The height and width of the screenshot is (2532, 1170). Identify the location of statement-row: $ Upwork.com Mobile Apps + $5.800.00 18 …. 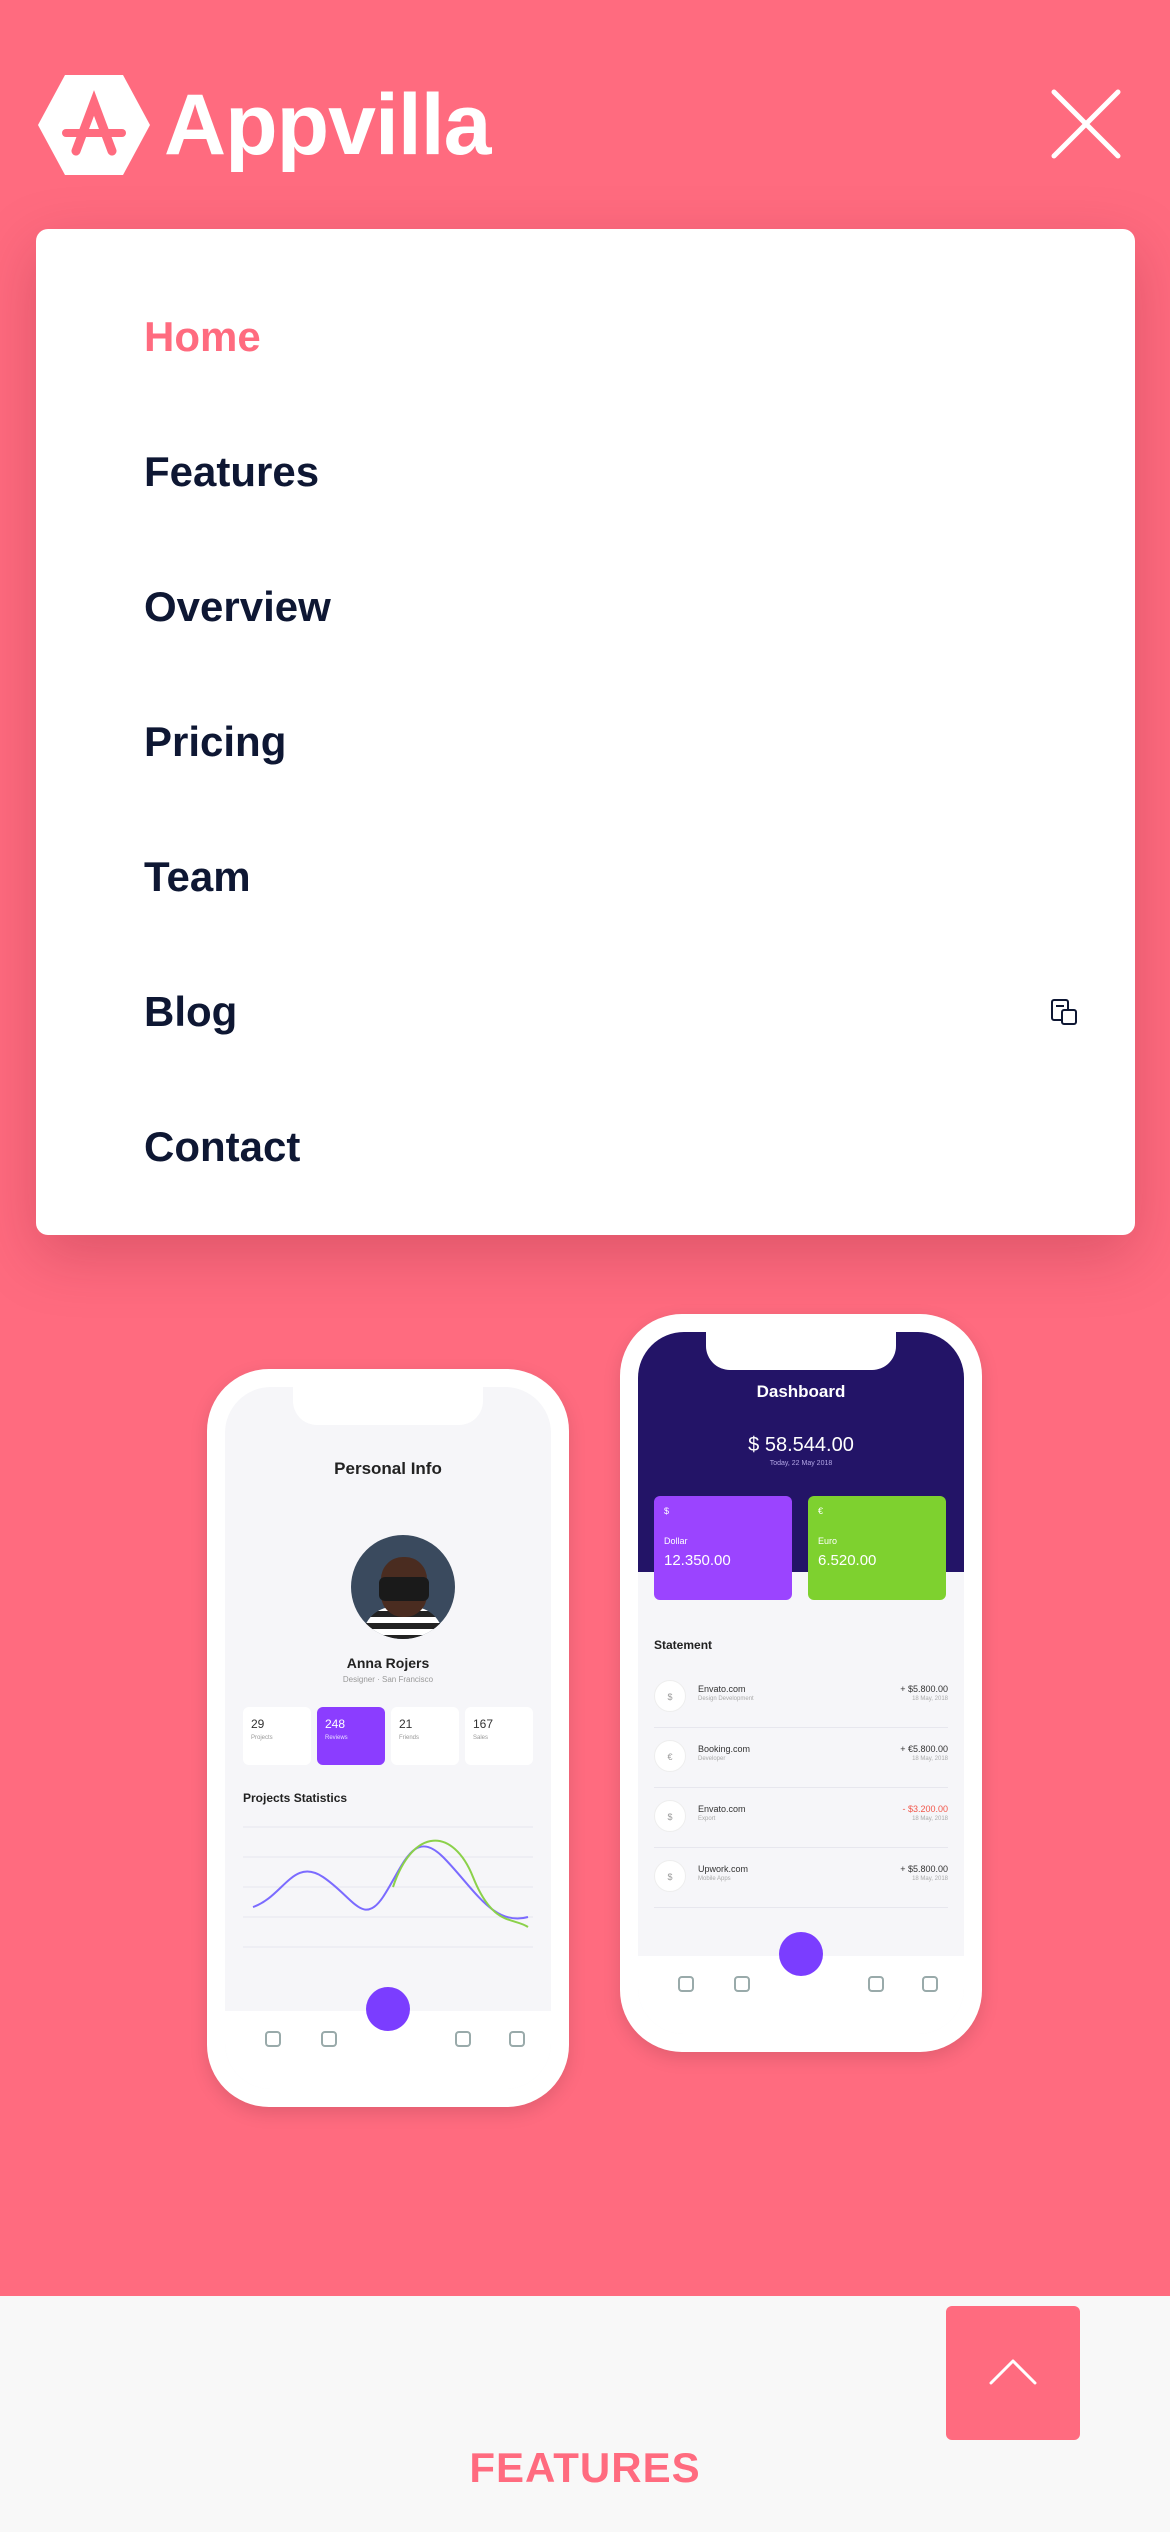
(801, 1879).